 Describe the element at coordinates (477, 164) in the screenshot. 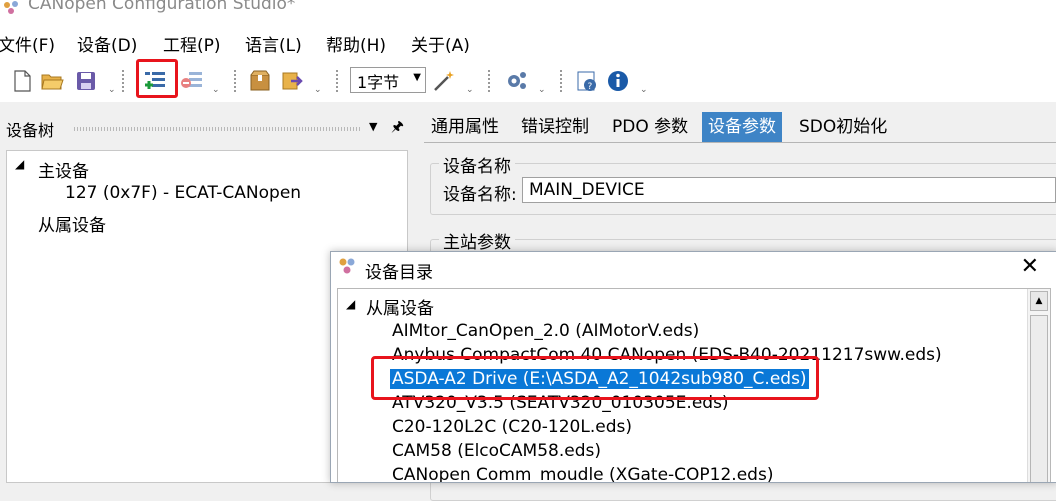

I see `group-device-name-title: 设备名称` at that location.